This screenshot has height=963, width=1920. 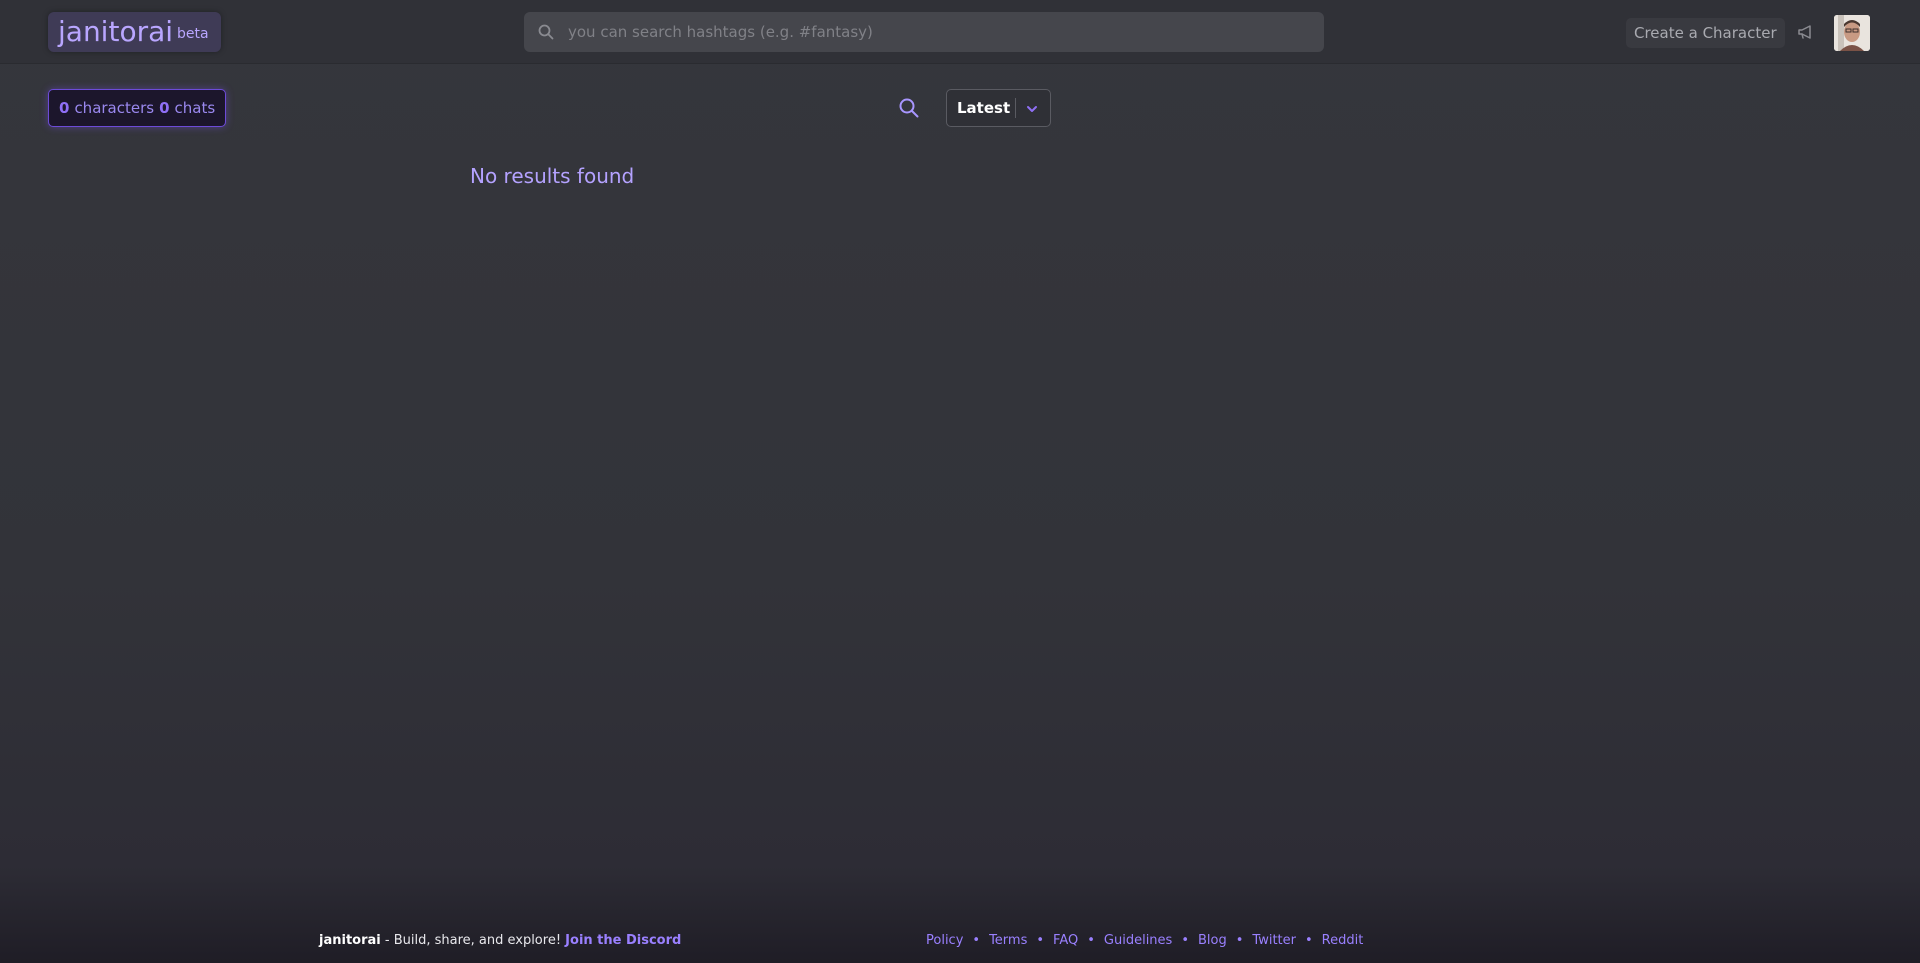 I want to click on stats-badge: 0 characters 0 chats, so click(x=137, y=108).